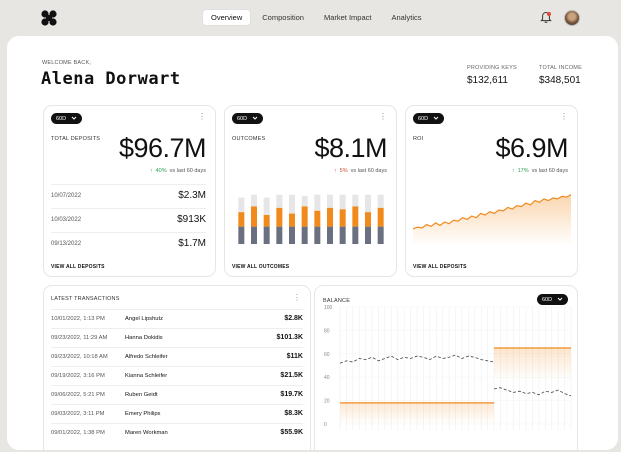 This screenshot has height=452, width=621. I want to click on balance-band, so click(532, 363).